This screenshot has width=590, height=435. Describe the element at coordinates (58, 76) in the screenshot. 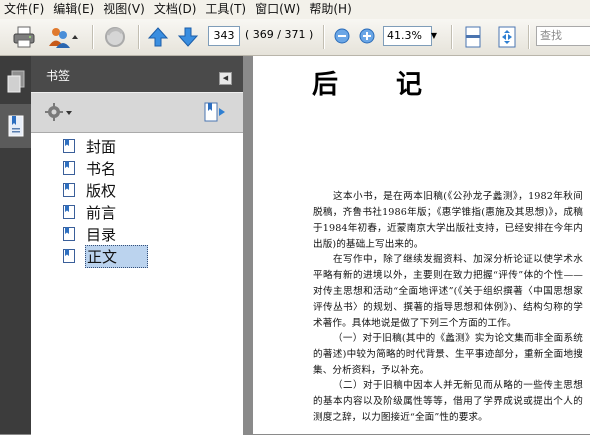

I see `panel-title: 书签` at that location.